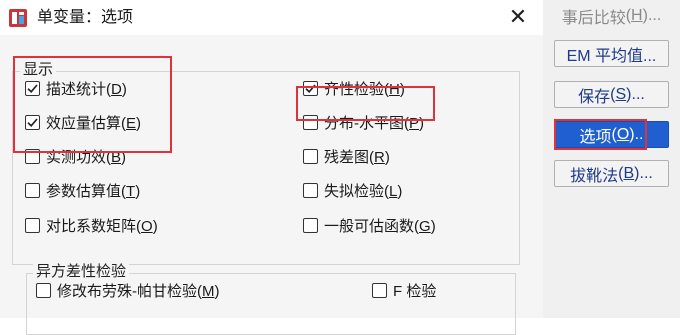 This screenshot has width=680, height=335. Describe the element at coordinates (271, 17) in the screenshot. I see `title-bar: 单变量：选项 ✕` at that location.